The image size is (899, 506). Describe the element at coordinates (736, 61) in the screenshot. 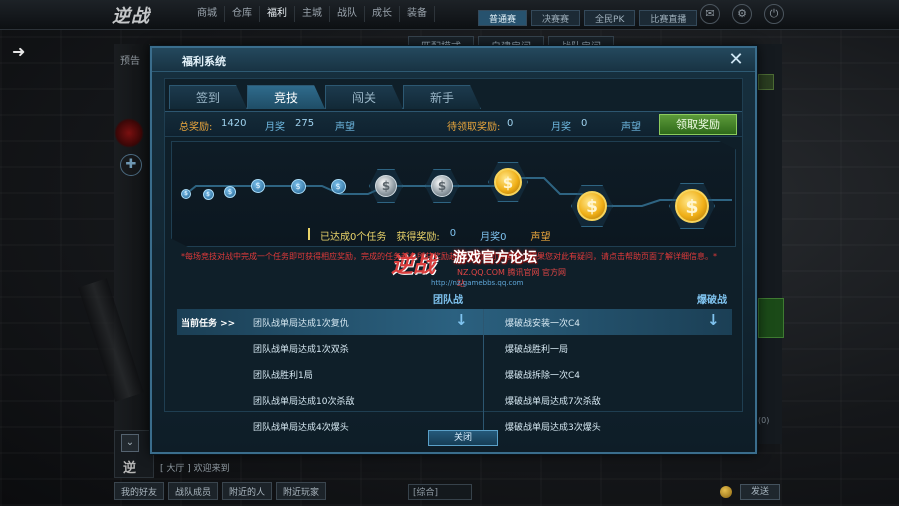

I see `close-icon: ✕` at that location.